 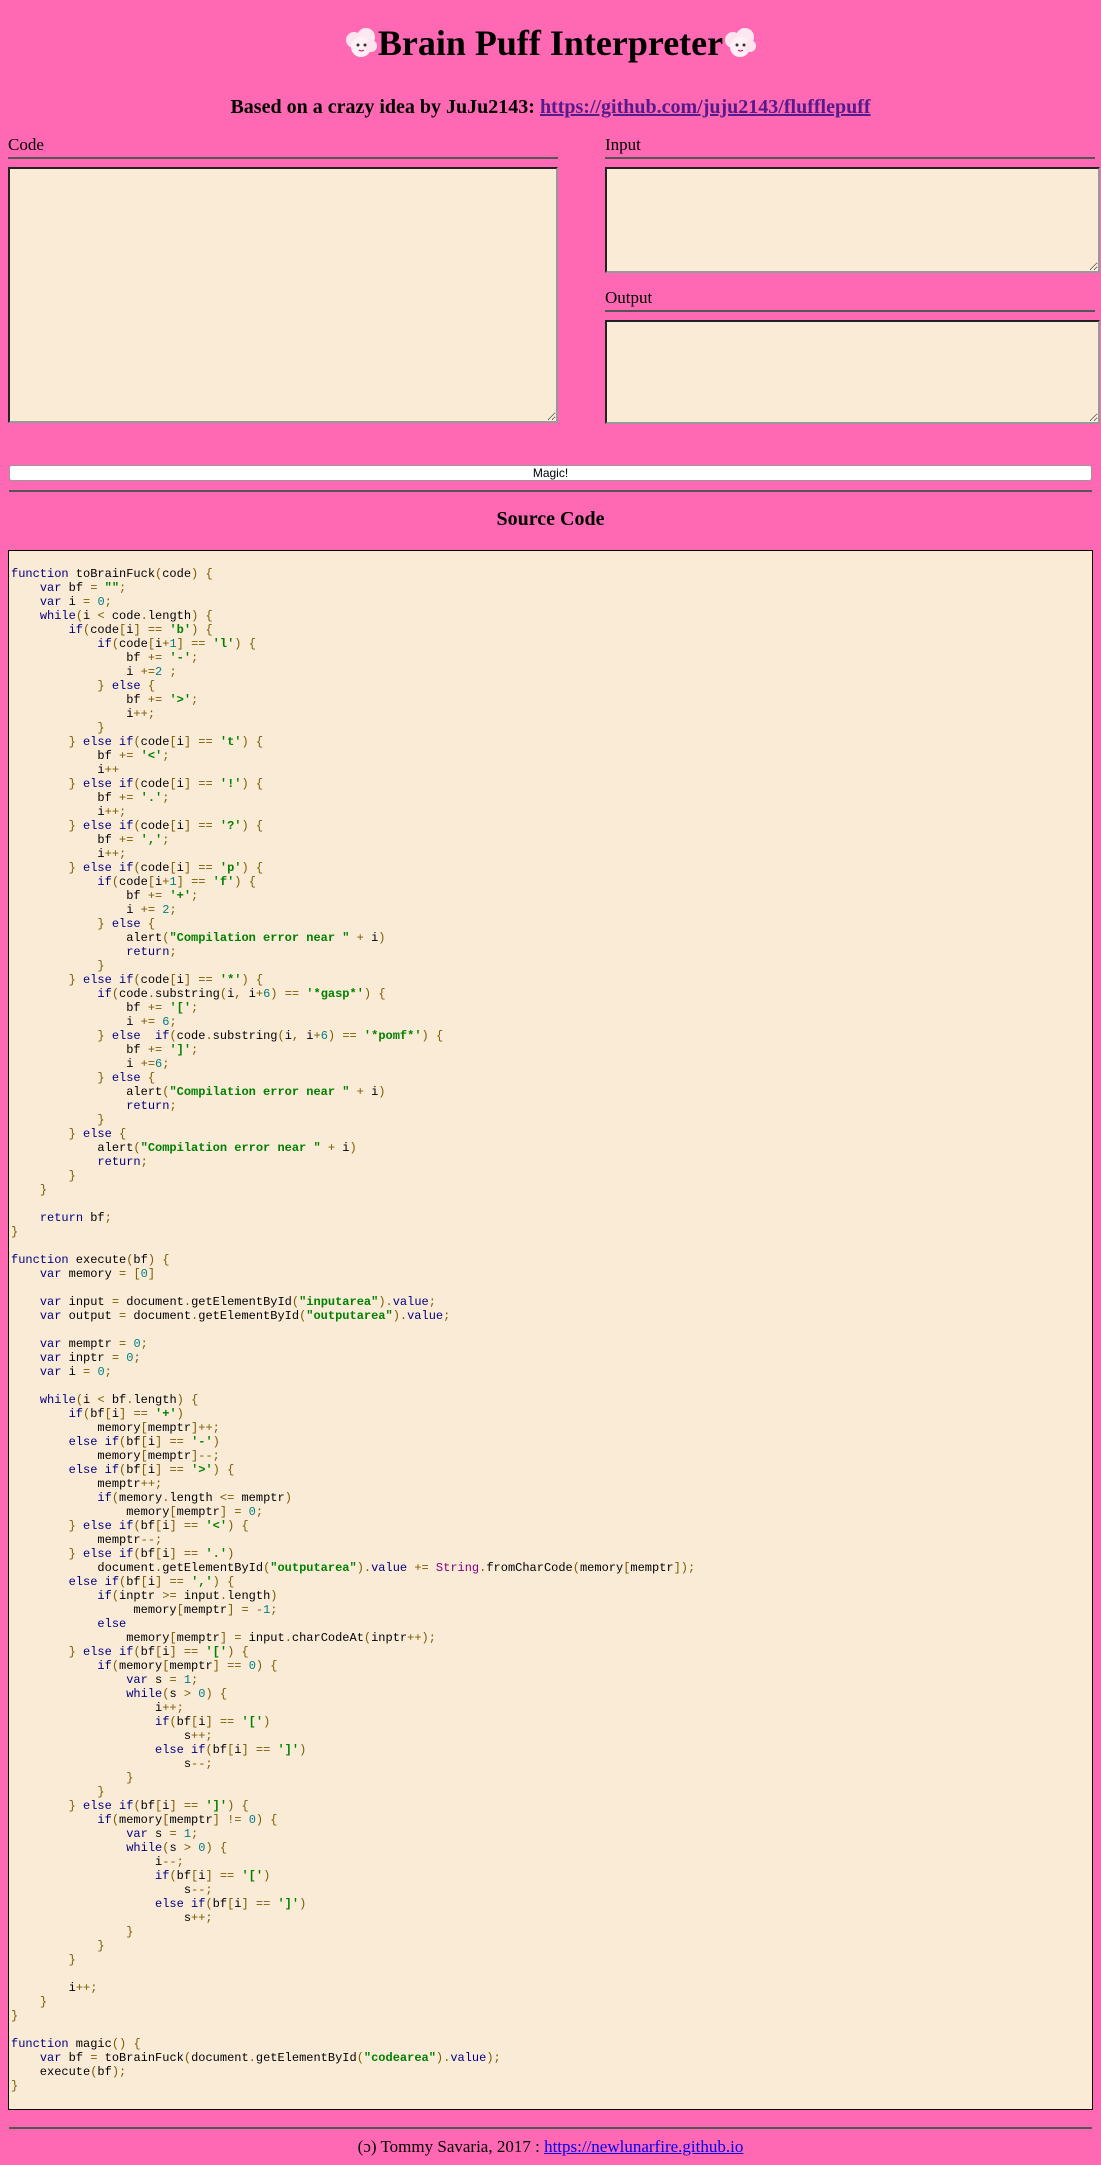 What do you see at coordinates (550, 43) in the screenshot?
I see `title-text: Brain Puff Interpreter` at bounding box center [550, 43].